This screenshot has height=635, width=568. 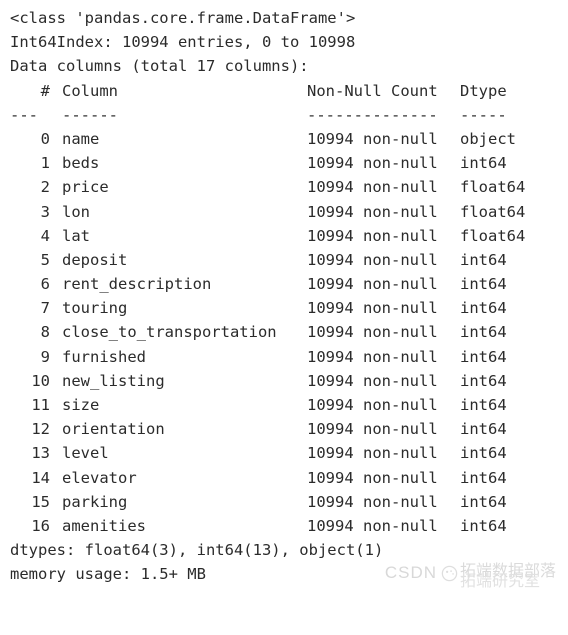 I want to click on row-index: 8, so click(x=45, y=332).